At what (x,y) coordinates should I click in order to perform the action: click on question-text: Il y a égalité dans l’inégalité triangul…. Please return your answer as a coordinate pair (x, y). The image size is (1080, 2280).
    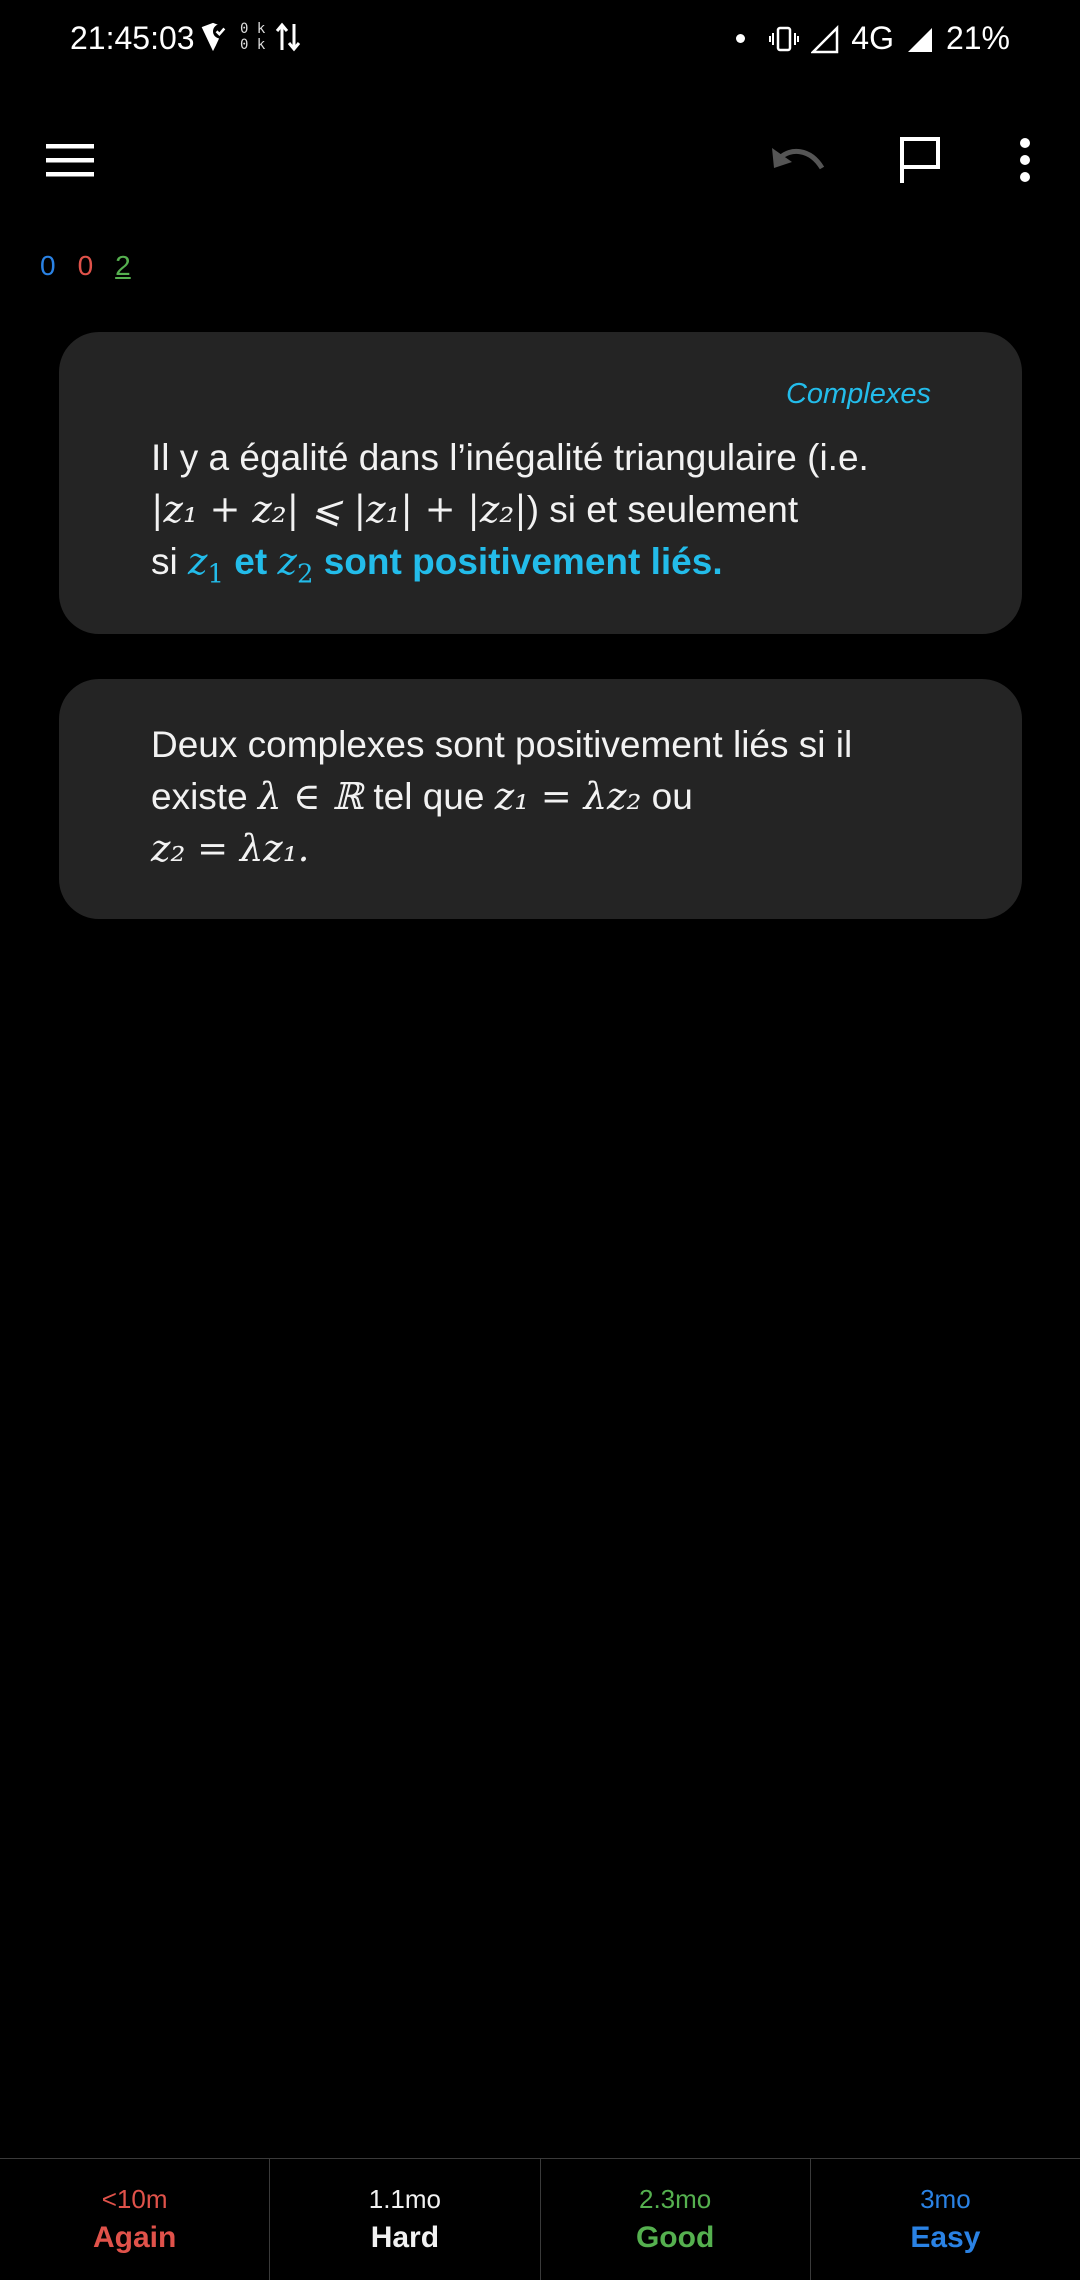
    Looking at the image, I should click on (556, 516).